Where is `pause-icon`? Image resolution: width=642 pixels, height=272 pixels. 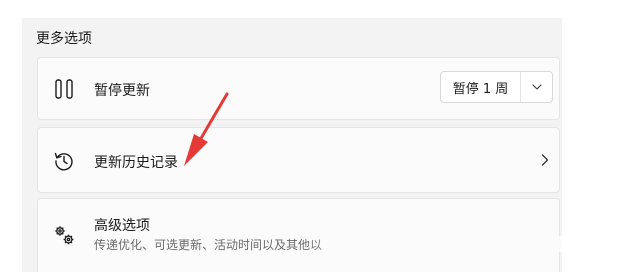 pause-icon is located at coordinates (64, 89).